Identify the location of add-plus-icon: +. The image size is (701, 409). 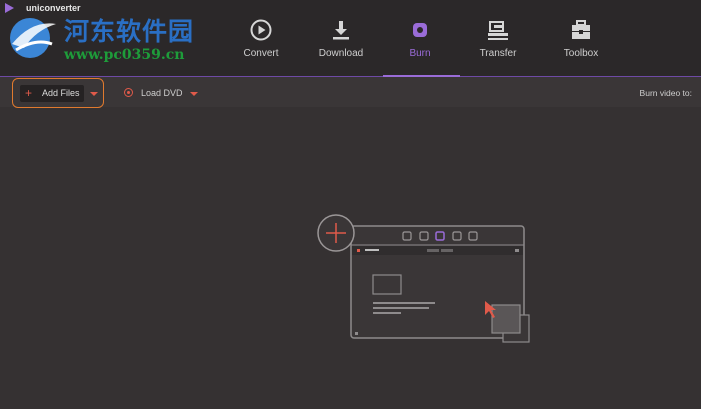
(29, 93).